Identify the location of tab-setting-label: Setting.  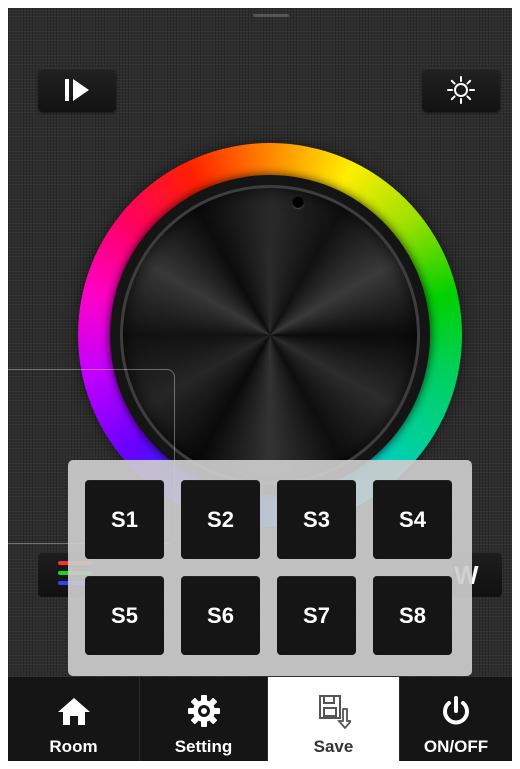
(203, 746).